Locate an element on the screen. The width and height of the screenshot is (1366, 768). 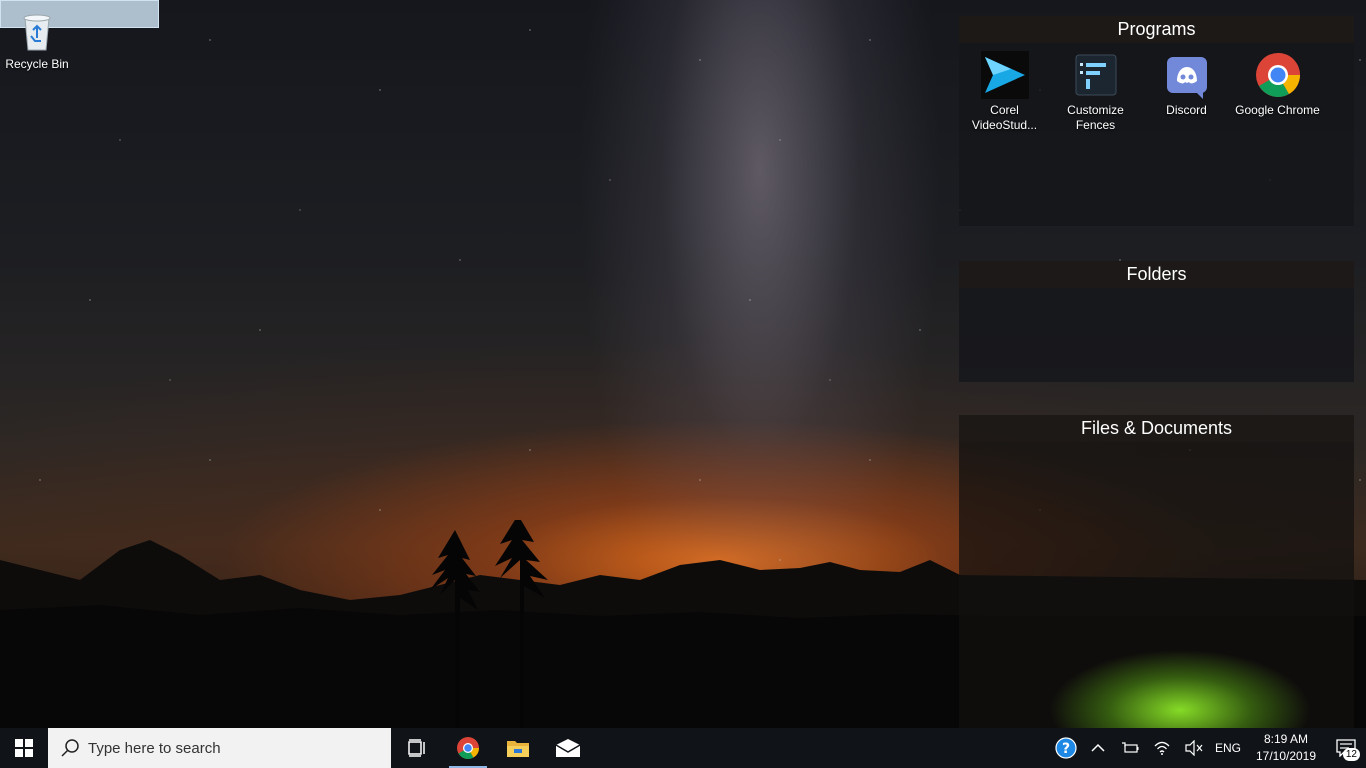
folder-icon is located at coordinates (518, 749).